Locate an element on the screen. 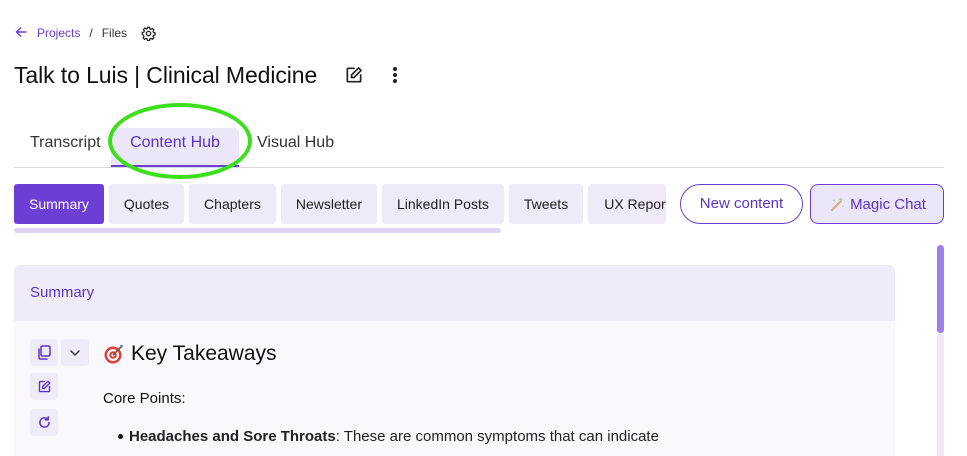 The width and height of the screenshot is (967, 456). key-takeaways-text: Key Takeaways is located at coordinates (204, 353).